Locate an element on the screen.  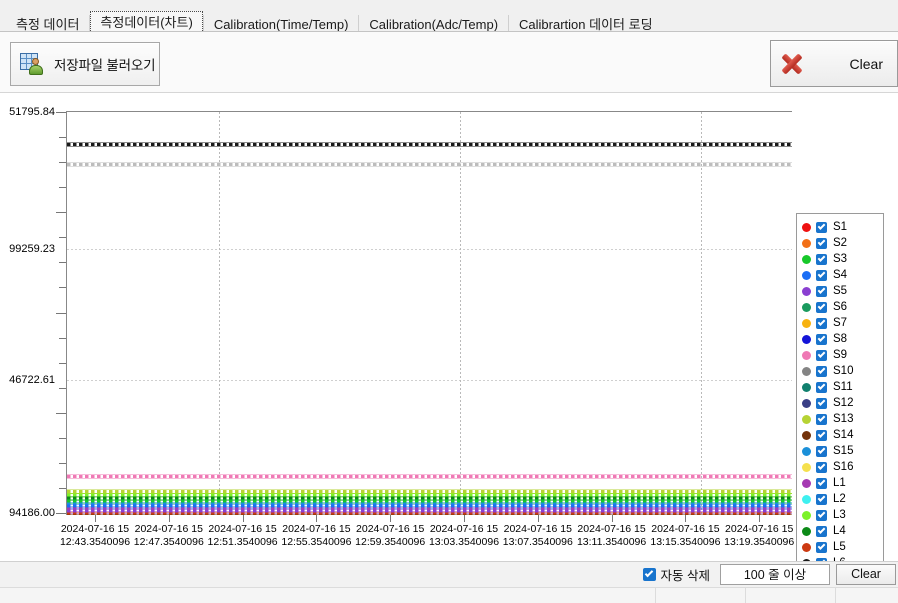
legend-item-S14: S14 is located at coordinates (842, 435).